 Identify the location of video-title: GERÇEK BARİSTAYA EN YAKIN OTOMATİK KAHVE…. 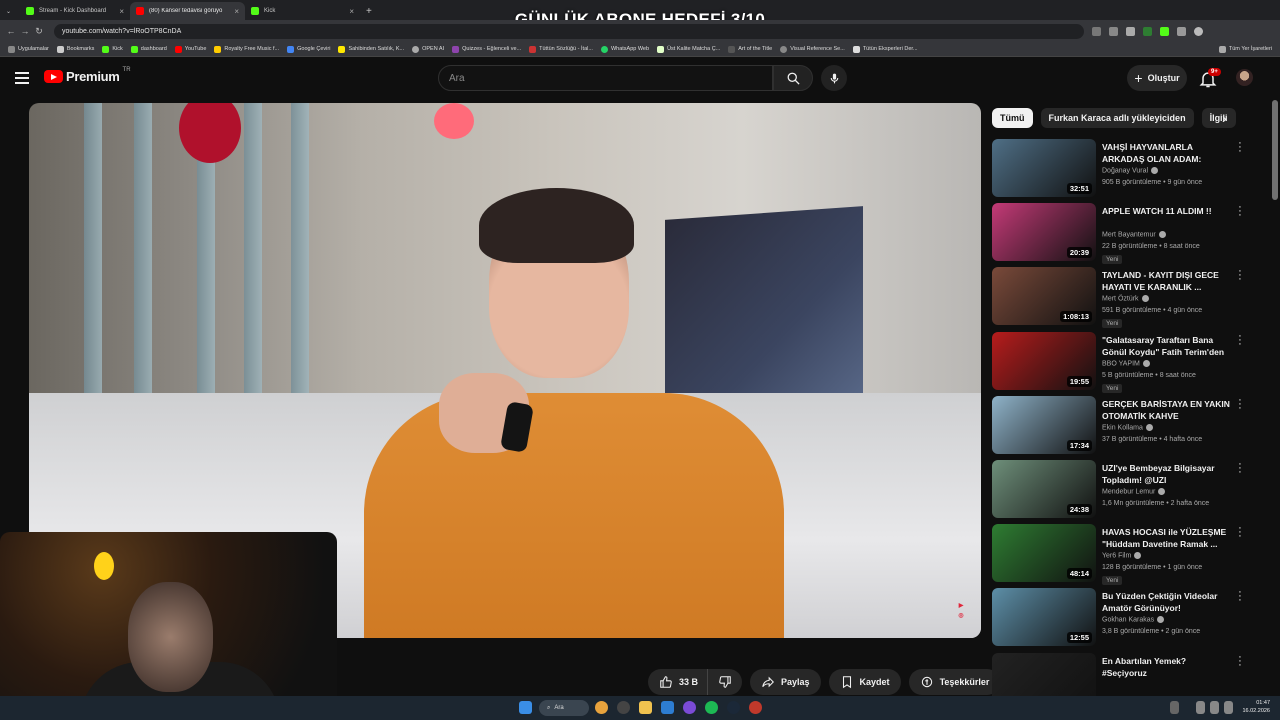
(1167, 410).